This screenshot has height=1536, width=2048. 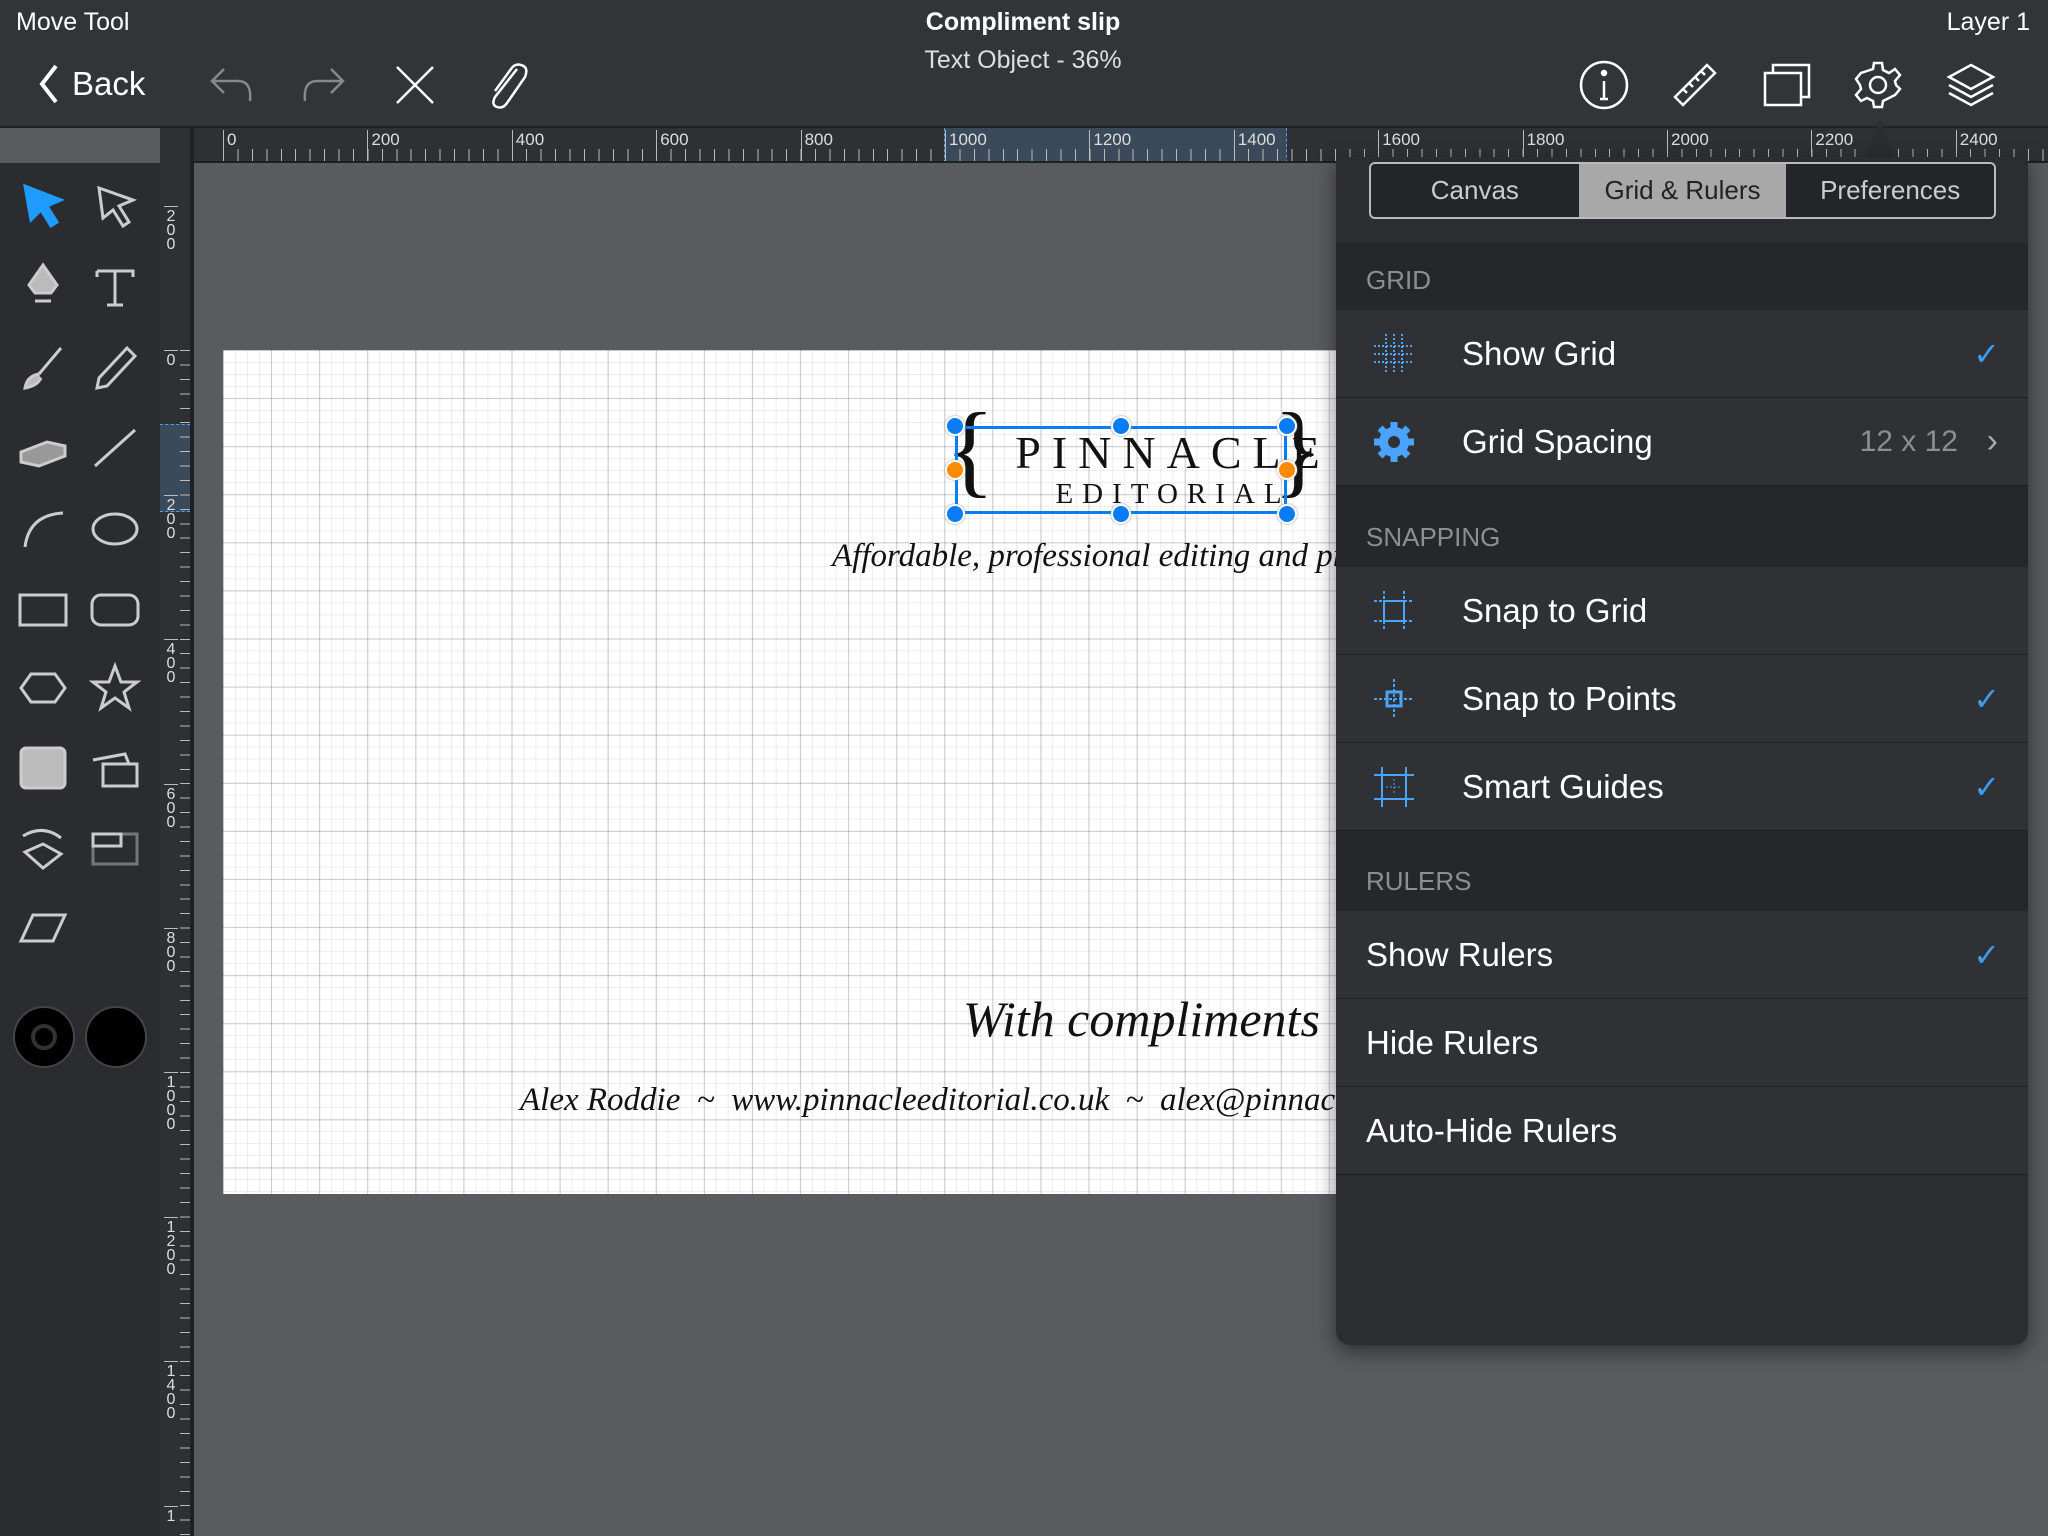 I want to click on snap-grid-icon, so click(x=1394, y=611).